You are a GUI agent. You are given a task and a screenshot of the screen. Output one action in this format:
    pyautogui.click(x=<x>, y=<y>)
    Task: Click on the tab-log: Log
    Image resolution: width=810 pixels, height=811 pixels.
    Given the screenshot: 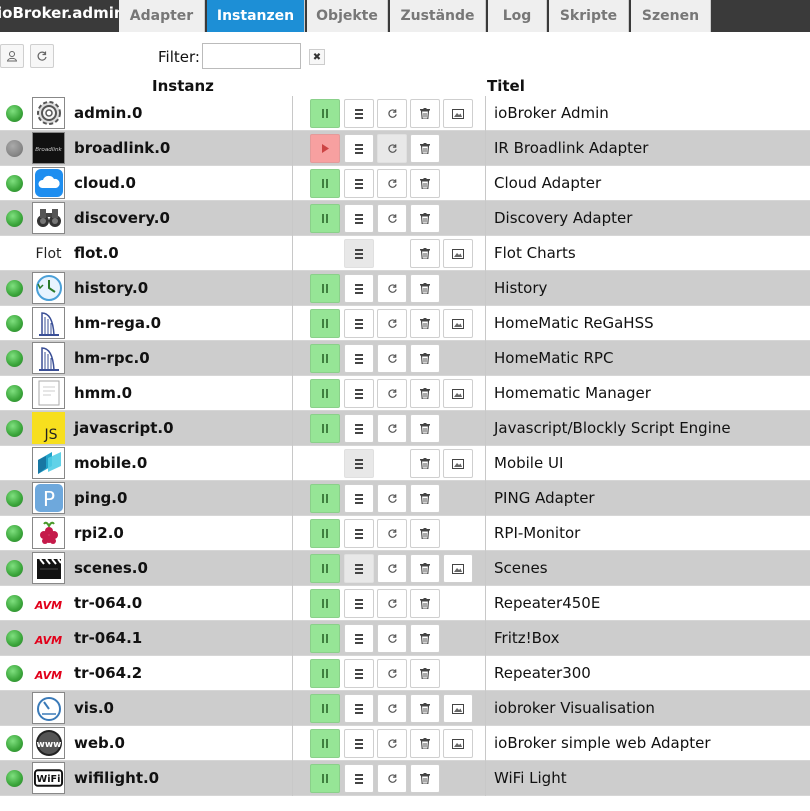 What is the action you would take?
    pyautogui.click(x=517, y=16)
    